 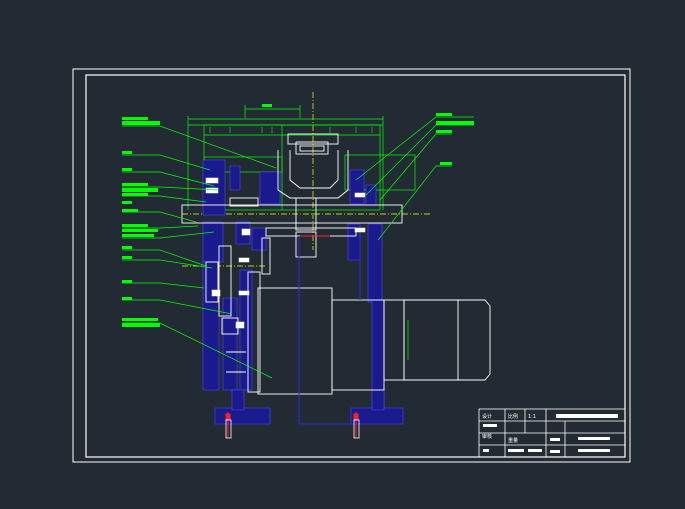 I want to click on title-block-text: 设计 比例 1:1 审核 重量, so click(x=509, y=428).